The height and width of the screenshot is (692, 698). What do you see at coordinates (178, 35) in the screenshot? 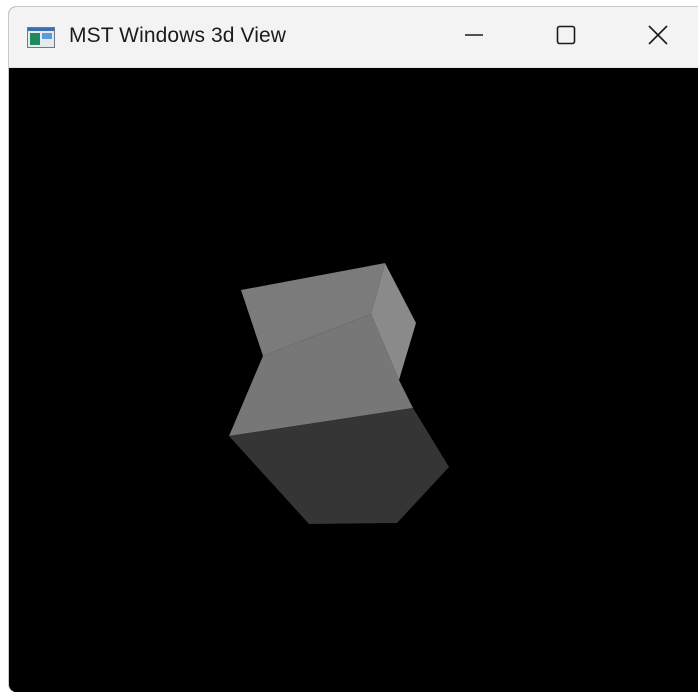
I see `window-title: MST Windows 3d View` at bounding box center [178, 35].